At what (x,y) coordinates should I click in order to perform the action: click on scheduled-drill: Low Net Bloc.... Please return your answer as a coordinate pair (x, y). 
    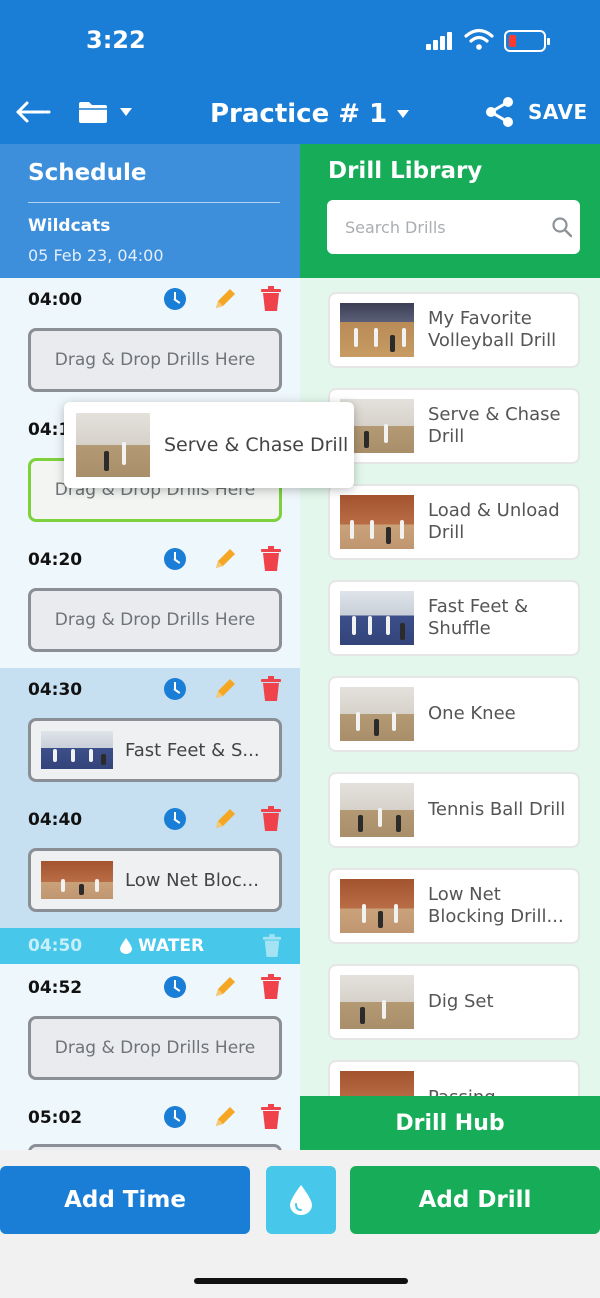
    Looking at the image, I should click on (155, 880).